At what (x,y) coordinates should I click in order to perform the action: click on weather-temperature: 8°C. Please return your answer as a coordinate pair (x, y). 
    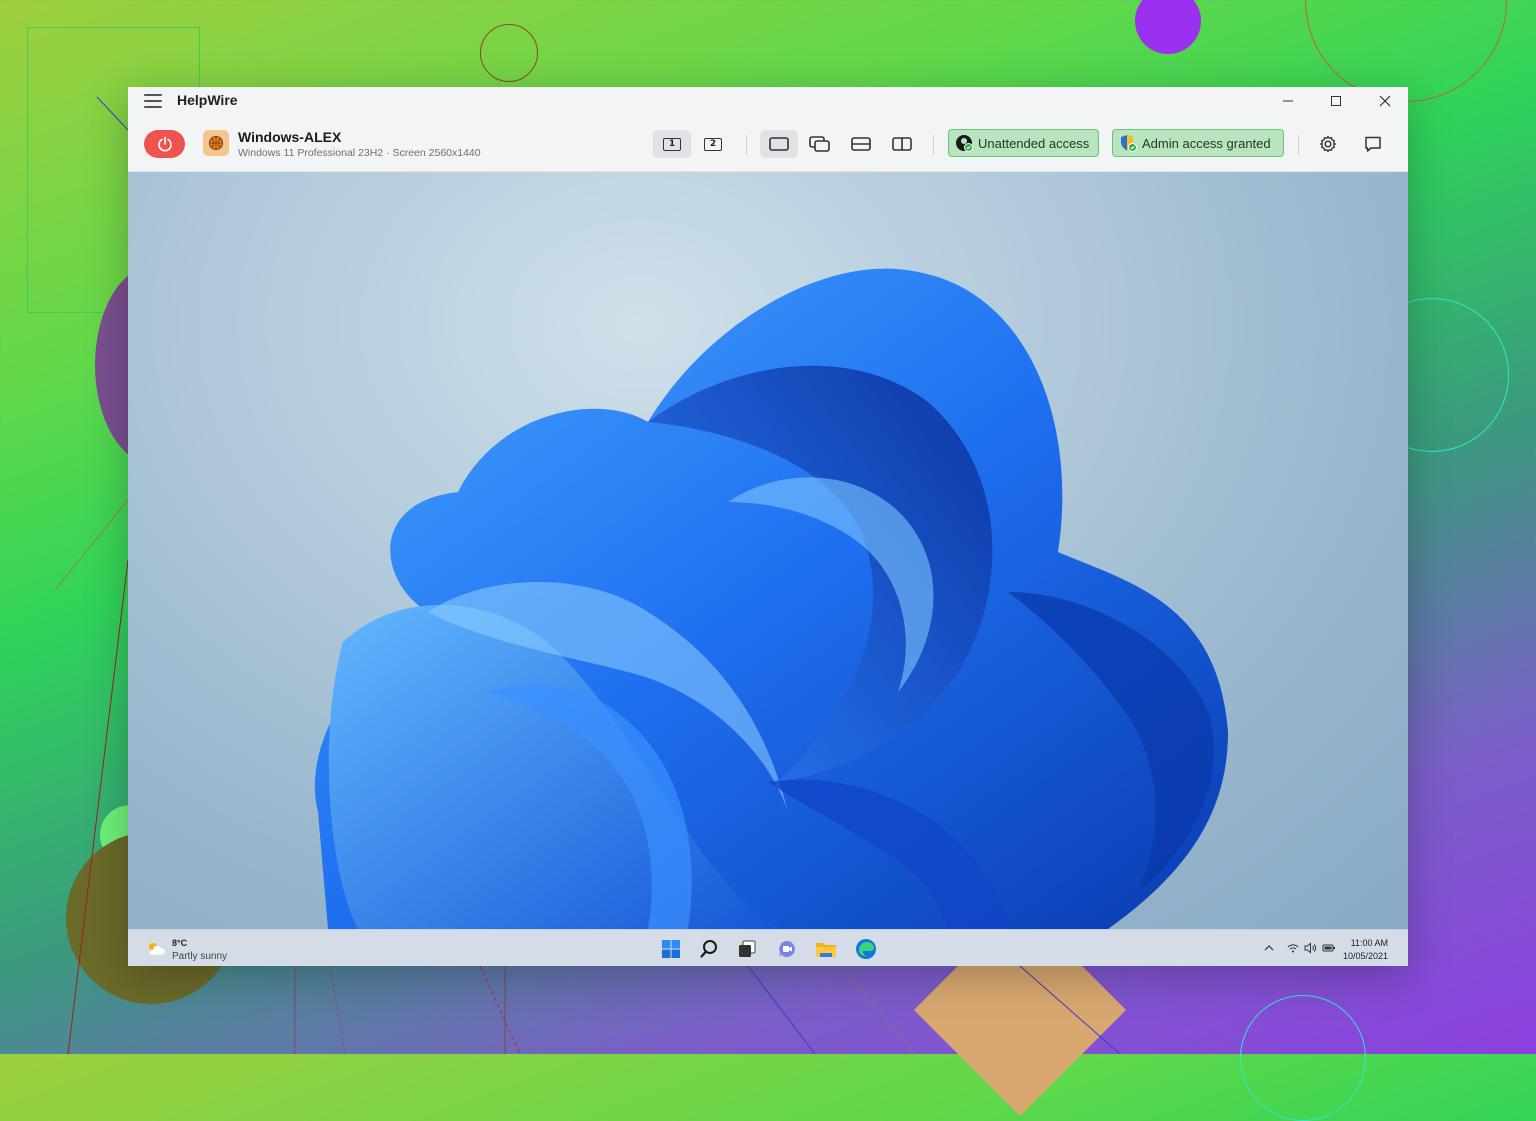
    Looking at the image, I should click on (180, 943).